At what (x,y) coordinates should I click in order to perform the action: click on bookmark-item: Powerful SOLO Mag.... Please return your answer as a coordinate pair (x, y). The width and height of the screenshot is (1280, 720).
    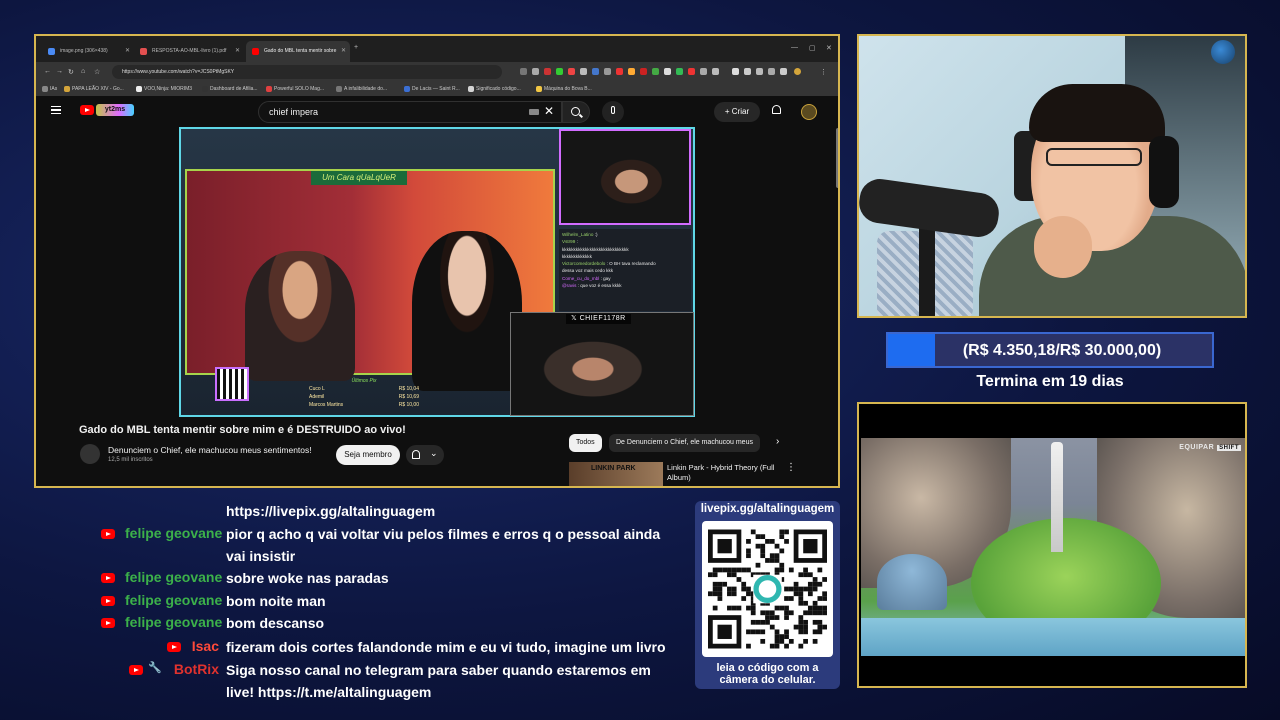
    Looking at the image, I should click on (295, 89).